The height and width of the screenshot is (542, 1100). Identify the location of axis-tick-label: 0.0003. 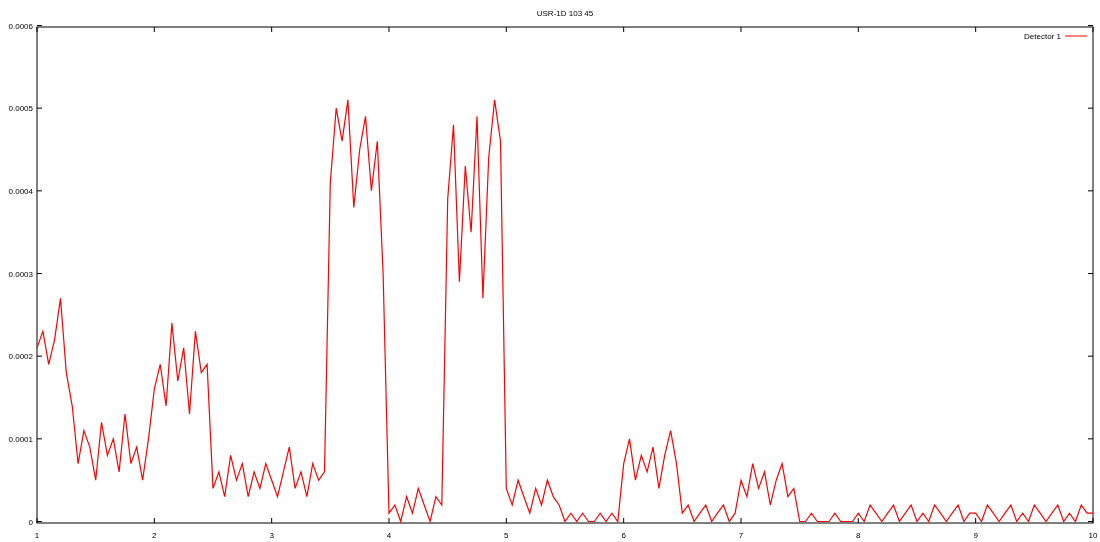
(20, 274).